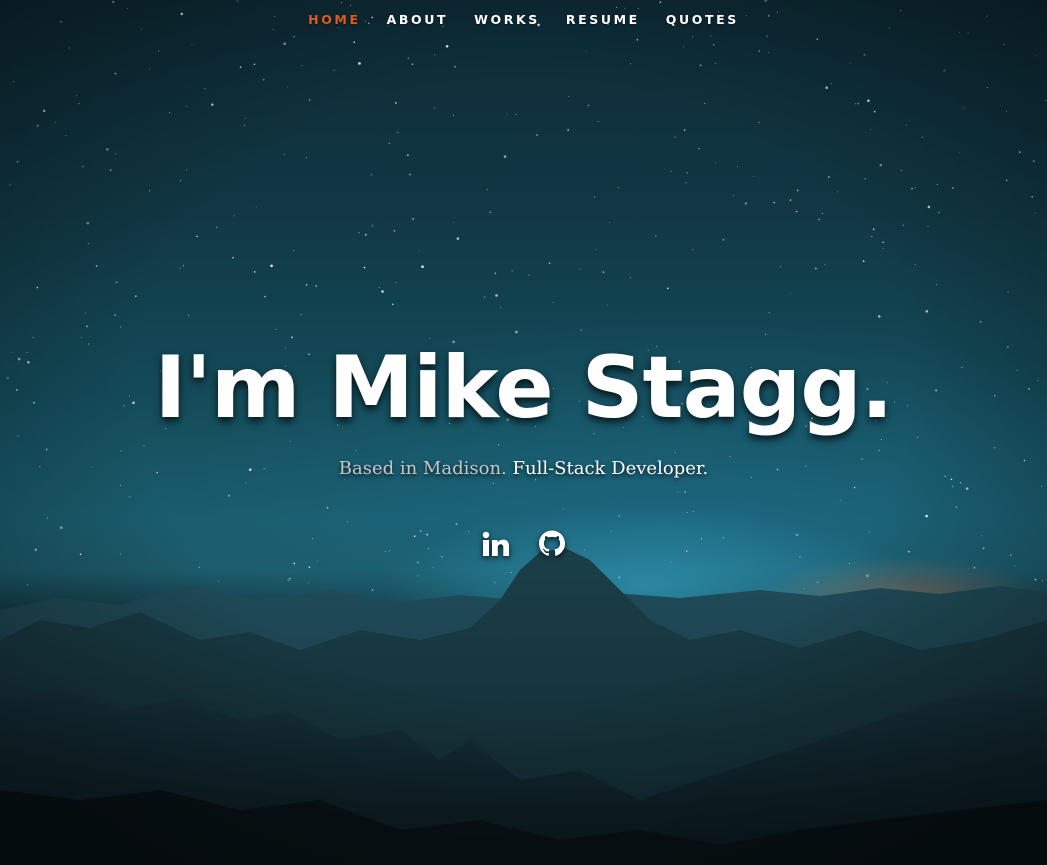 This screenshot has height=865, width=1047. I want to click on nav-home: HOME, so click(334, 19).